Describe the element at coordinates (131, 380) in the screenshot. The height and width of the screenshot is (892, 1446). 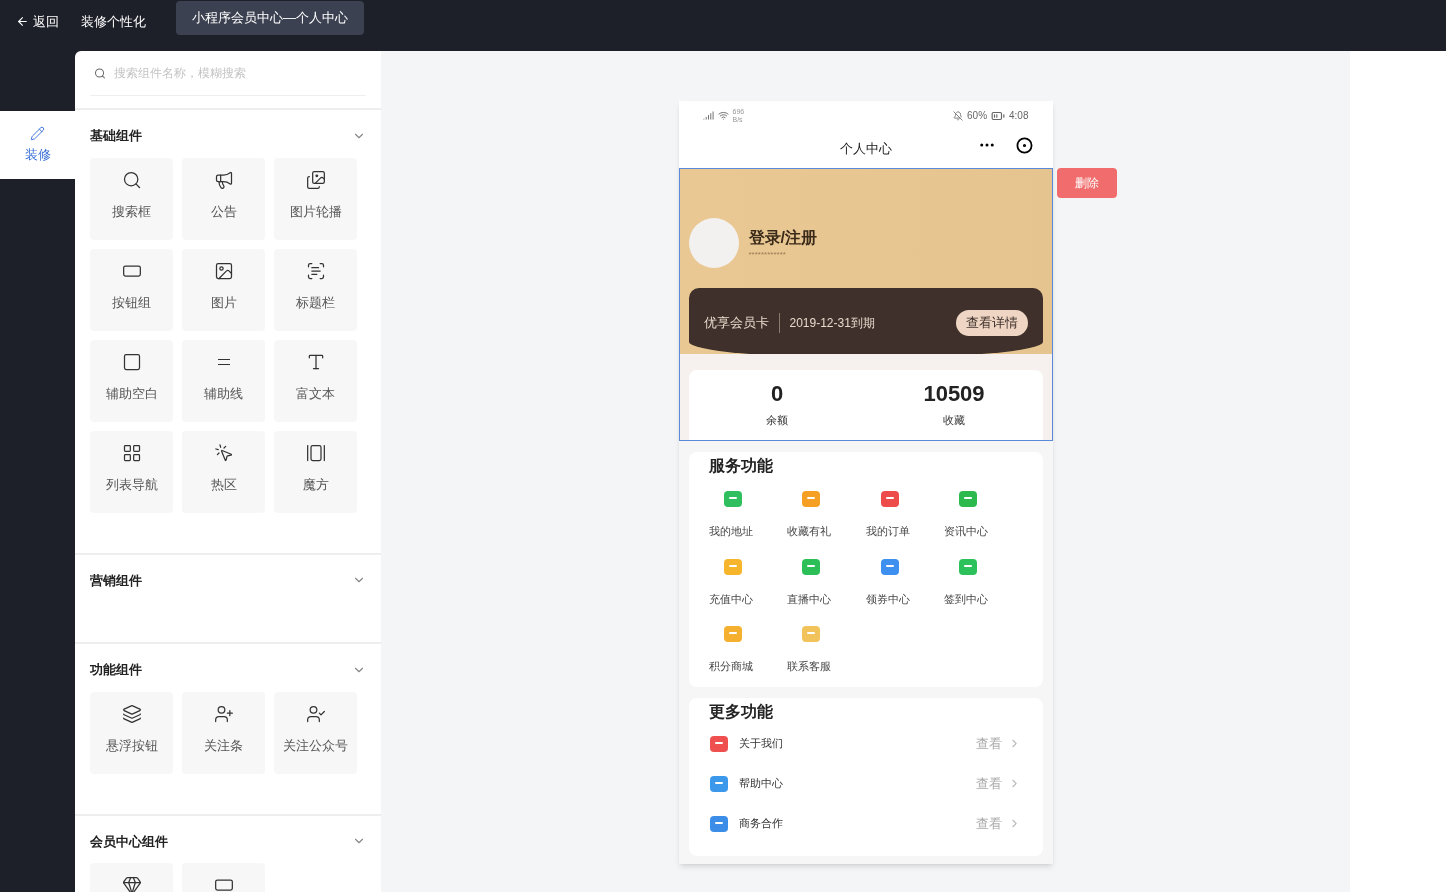
I see `component-tile: 辅助空白` at that location.